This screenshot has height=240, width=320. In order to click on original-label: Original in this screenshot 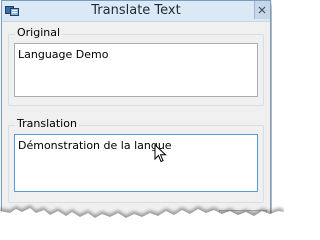, I will do `click(39, 32)`.